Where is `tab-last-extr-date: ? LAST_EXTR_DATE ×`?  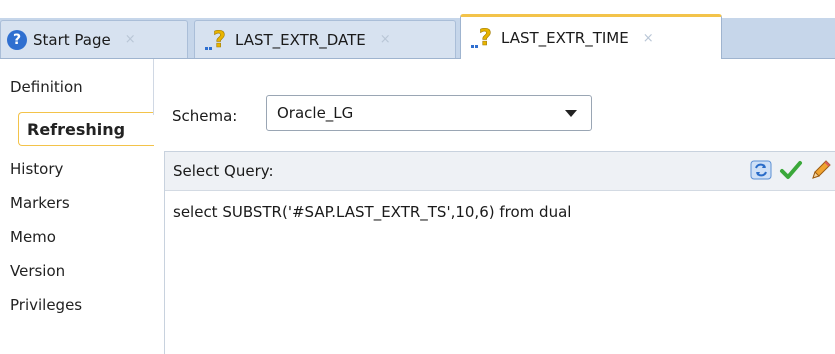 tab-last-extr-date: ? LAST_EXTR_DATE × is located at coordinates (325, 39).